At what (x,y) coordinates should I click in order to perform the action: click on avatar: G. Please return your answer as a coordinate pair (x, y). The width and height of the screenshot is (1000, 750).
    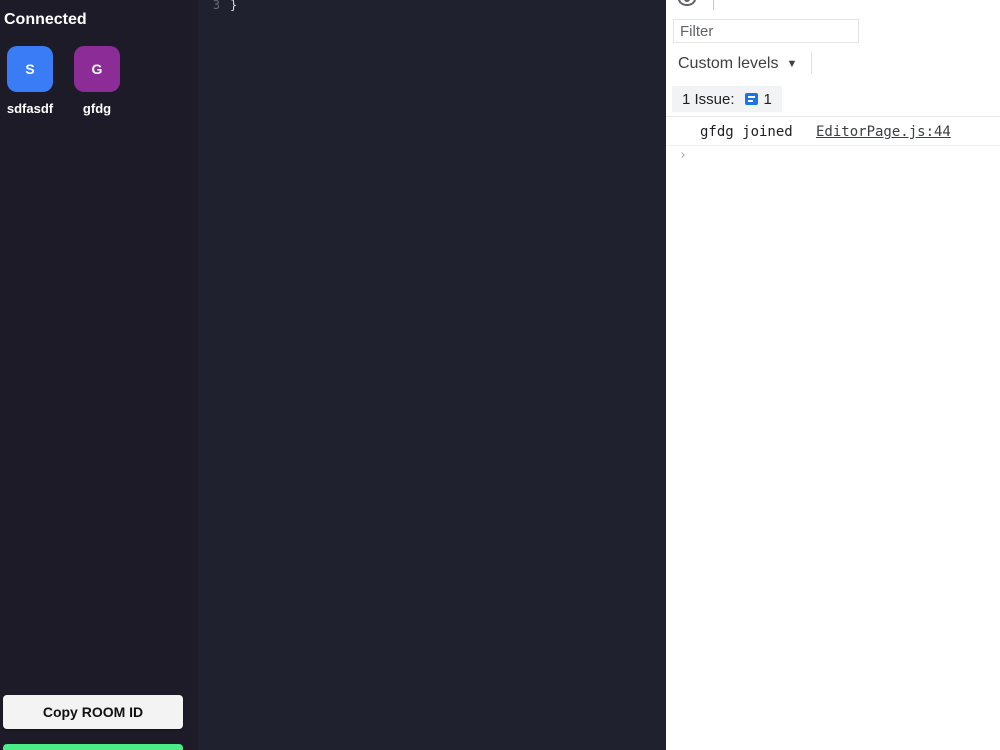
    Looking at the image, I should click on (97, 69).